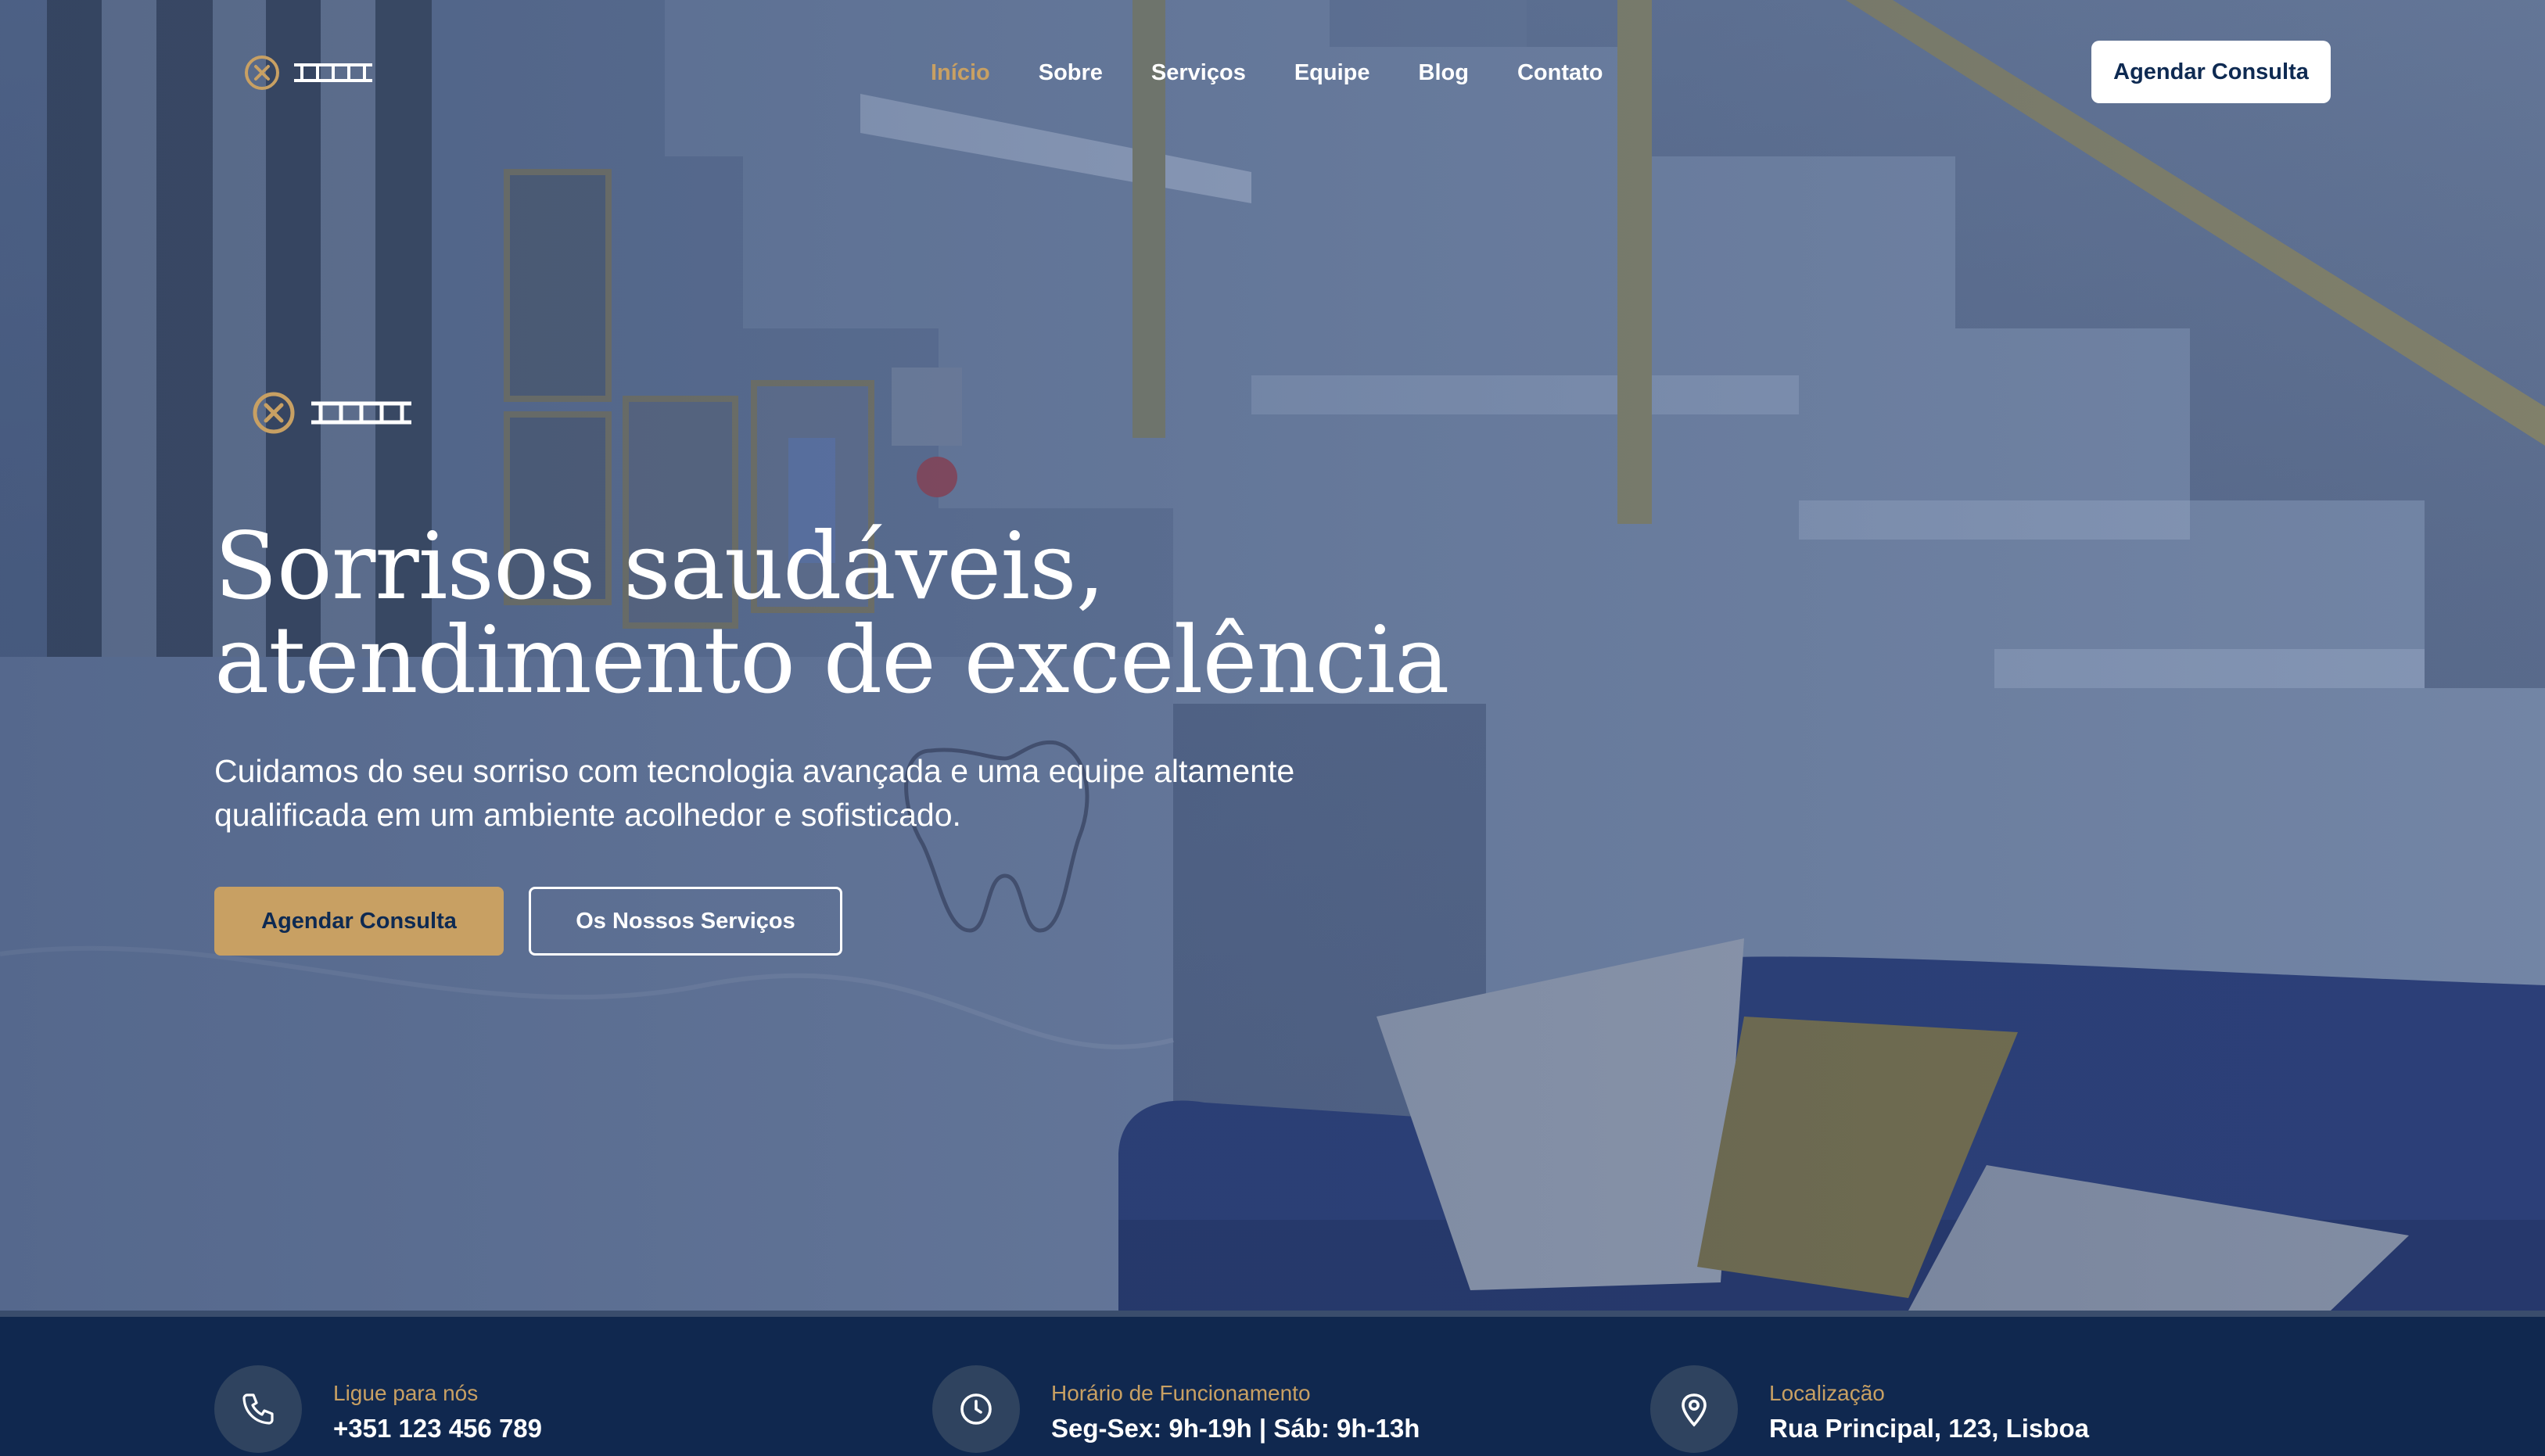 The width and height of the screenshot is (2545, 1456). I want to click on clock-icon, so click(976, 1409).